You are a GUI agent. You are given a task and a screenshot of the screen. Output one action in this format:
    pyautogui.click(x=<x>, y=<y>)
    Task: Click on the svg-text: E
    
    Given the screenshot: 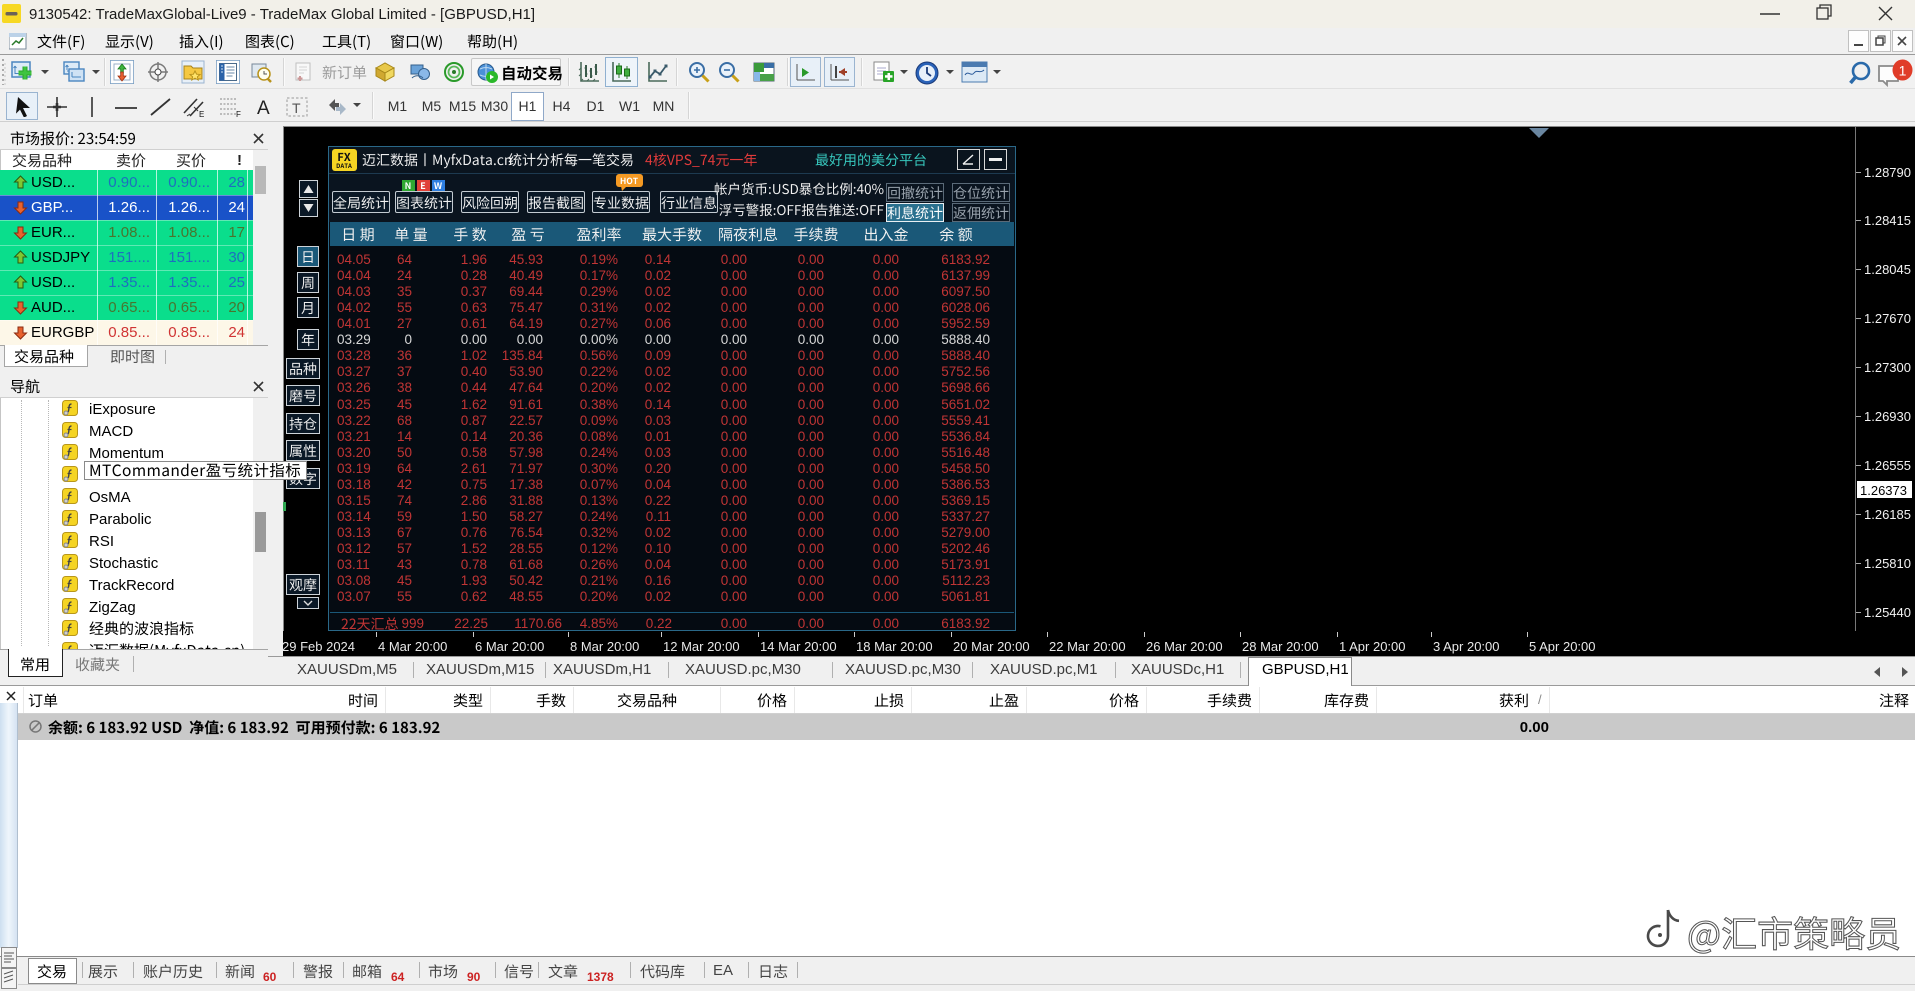 What is the action you would take?
    pyautogui.click(x=201, y=114)
    